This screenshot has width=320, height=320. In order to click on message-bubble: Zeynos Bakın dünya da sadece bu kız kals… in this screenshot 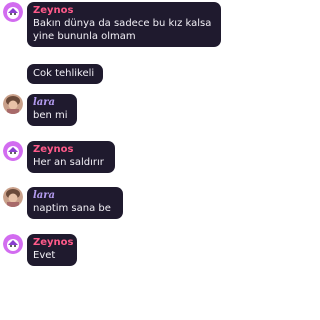, I will do `click(124, 24)`.